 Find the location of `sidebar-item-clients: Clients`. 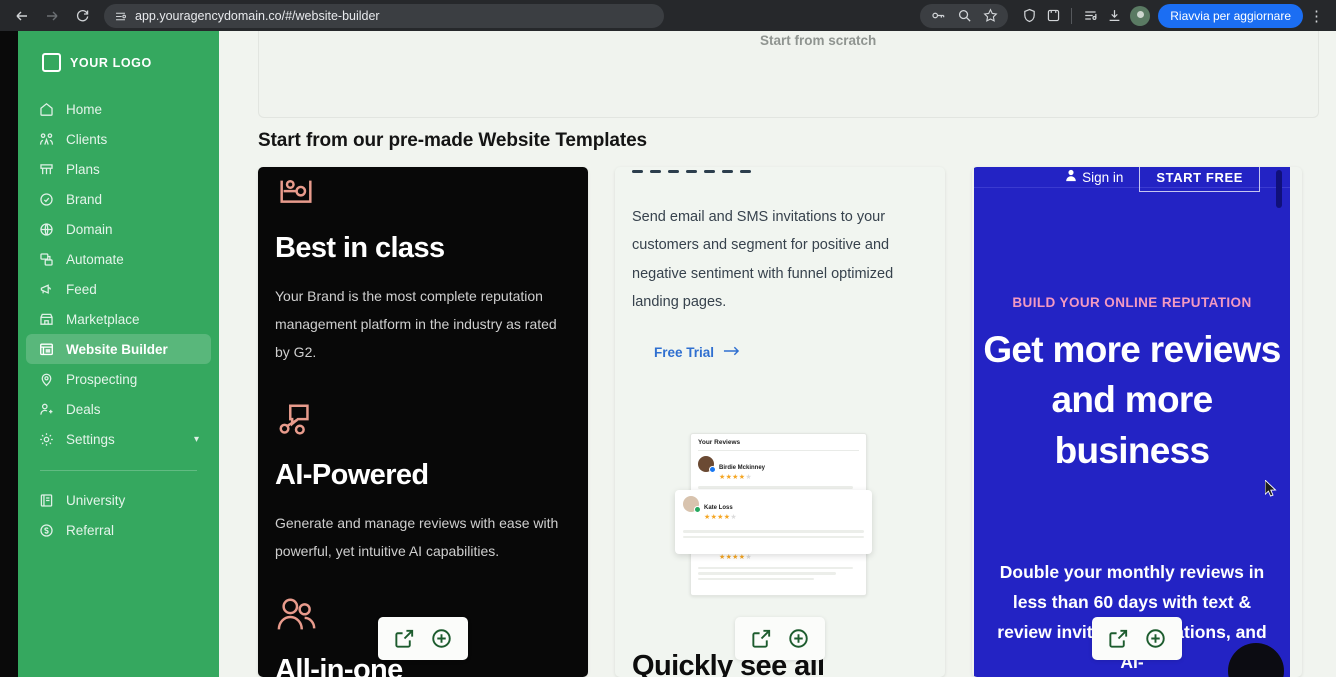

sidebar-item-clients: Clients is located at coordinates (118, 139).